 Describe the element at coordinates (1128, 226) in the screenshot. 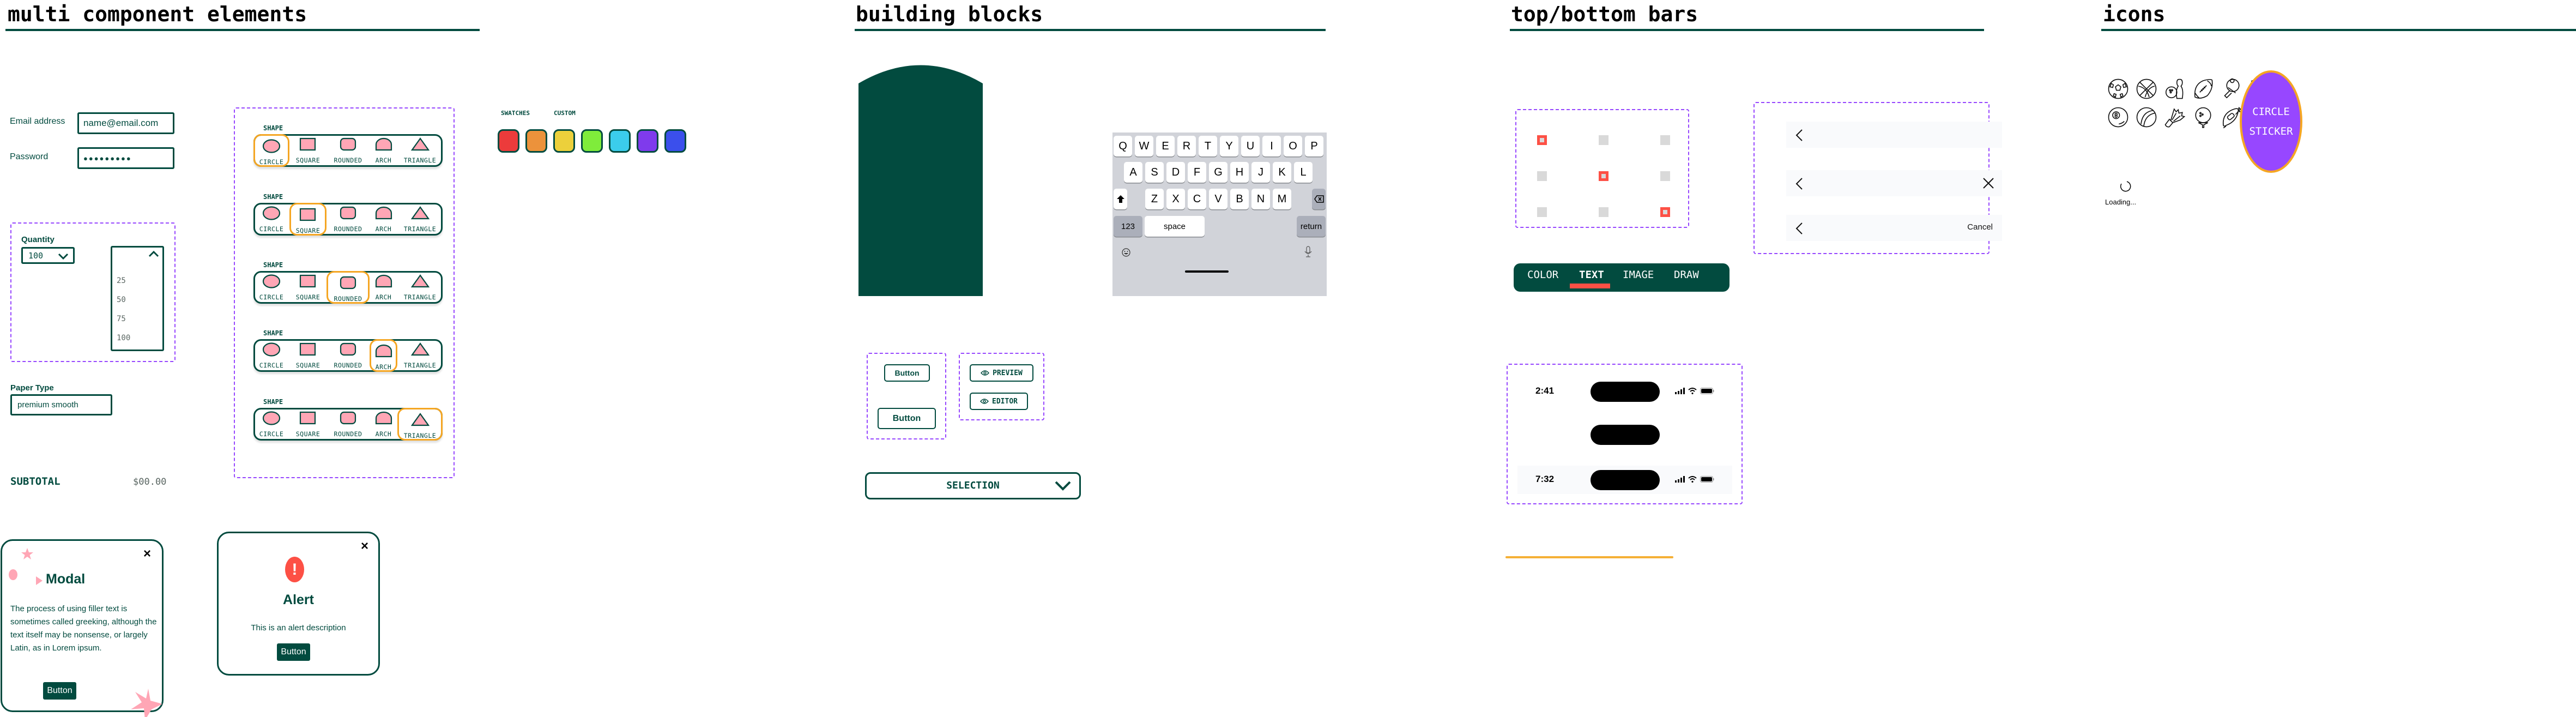

I see `numbers-key: 123` at that location.